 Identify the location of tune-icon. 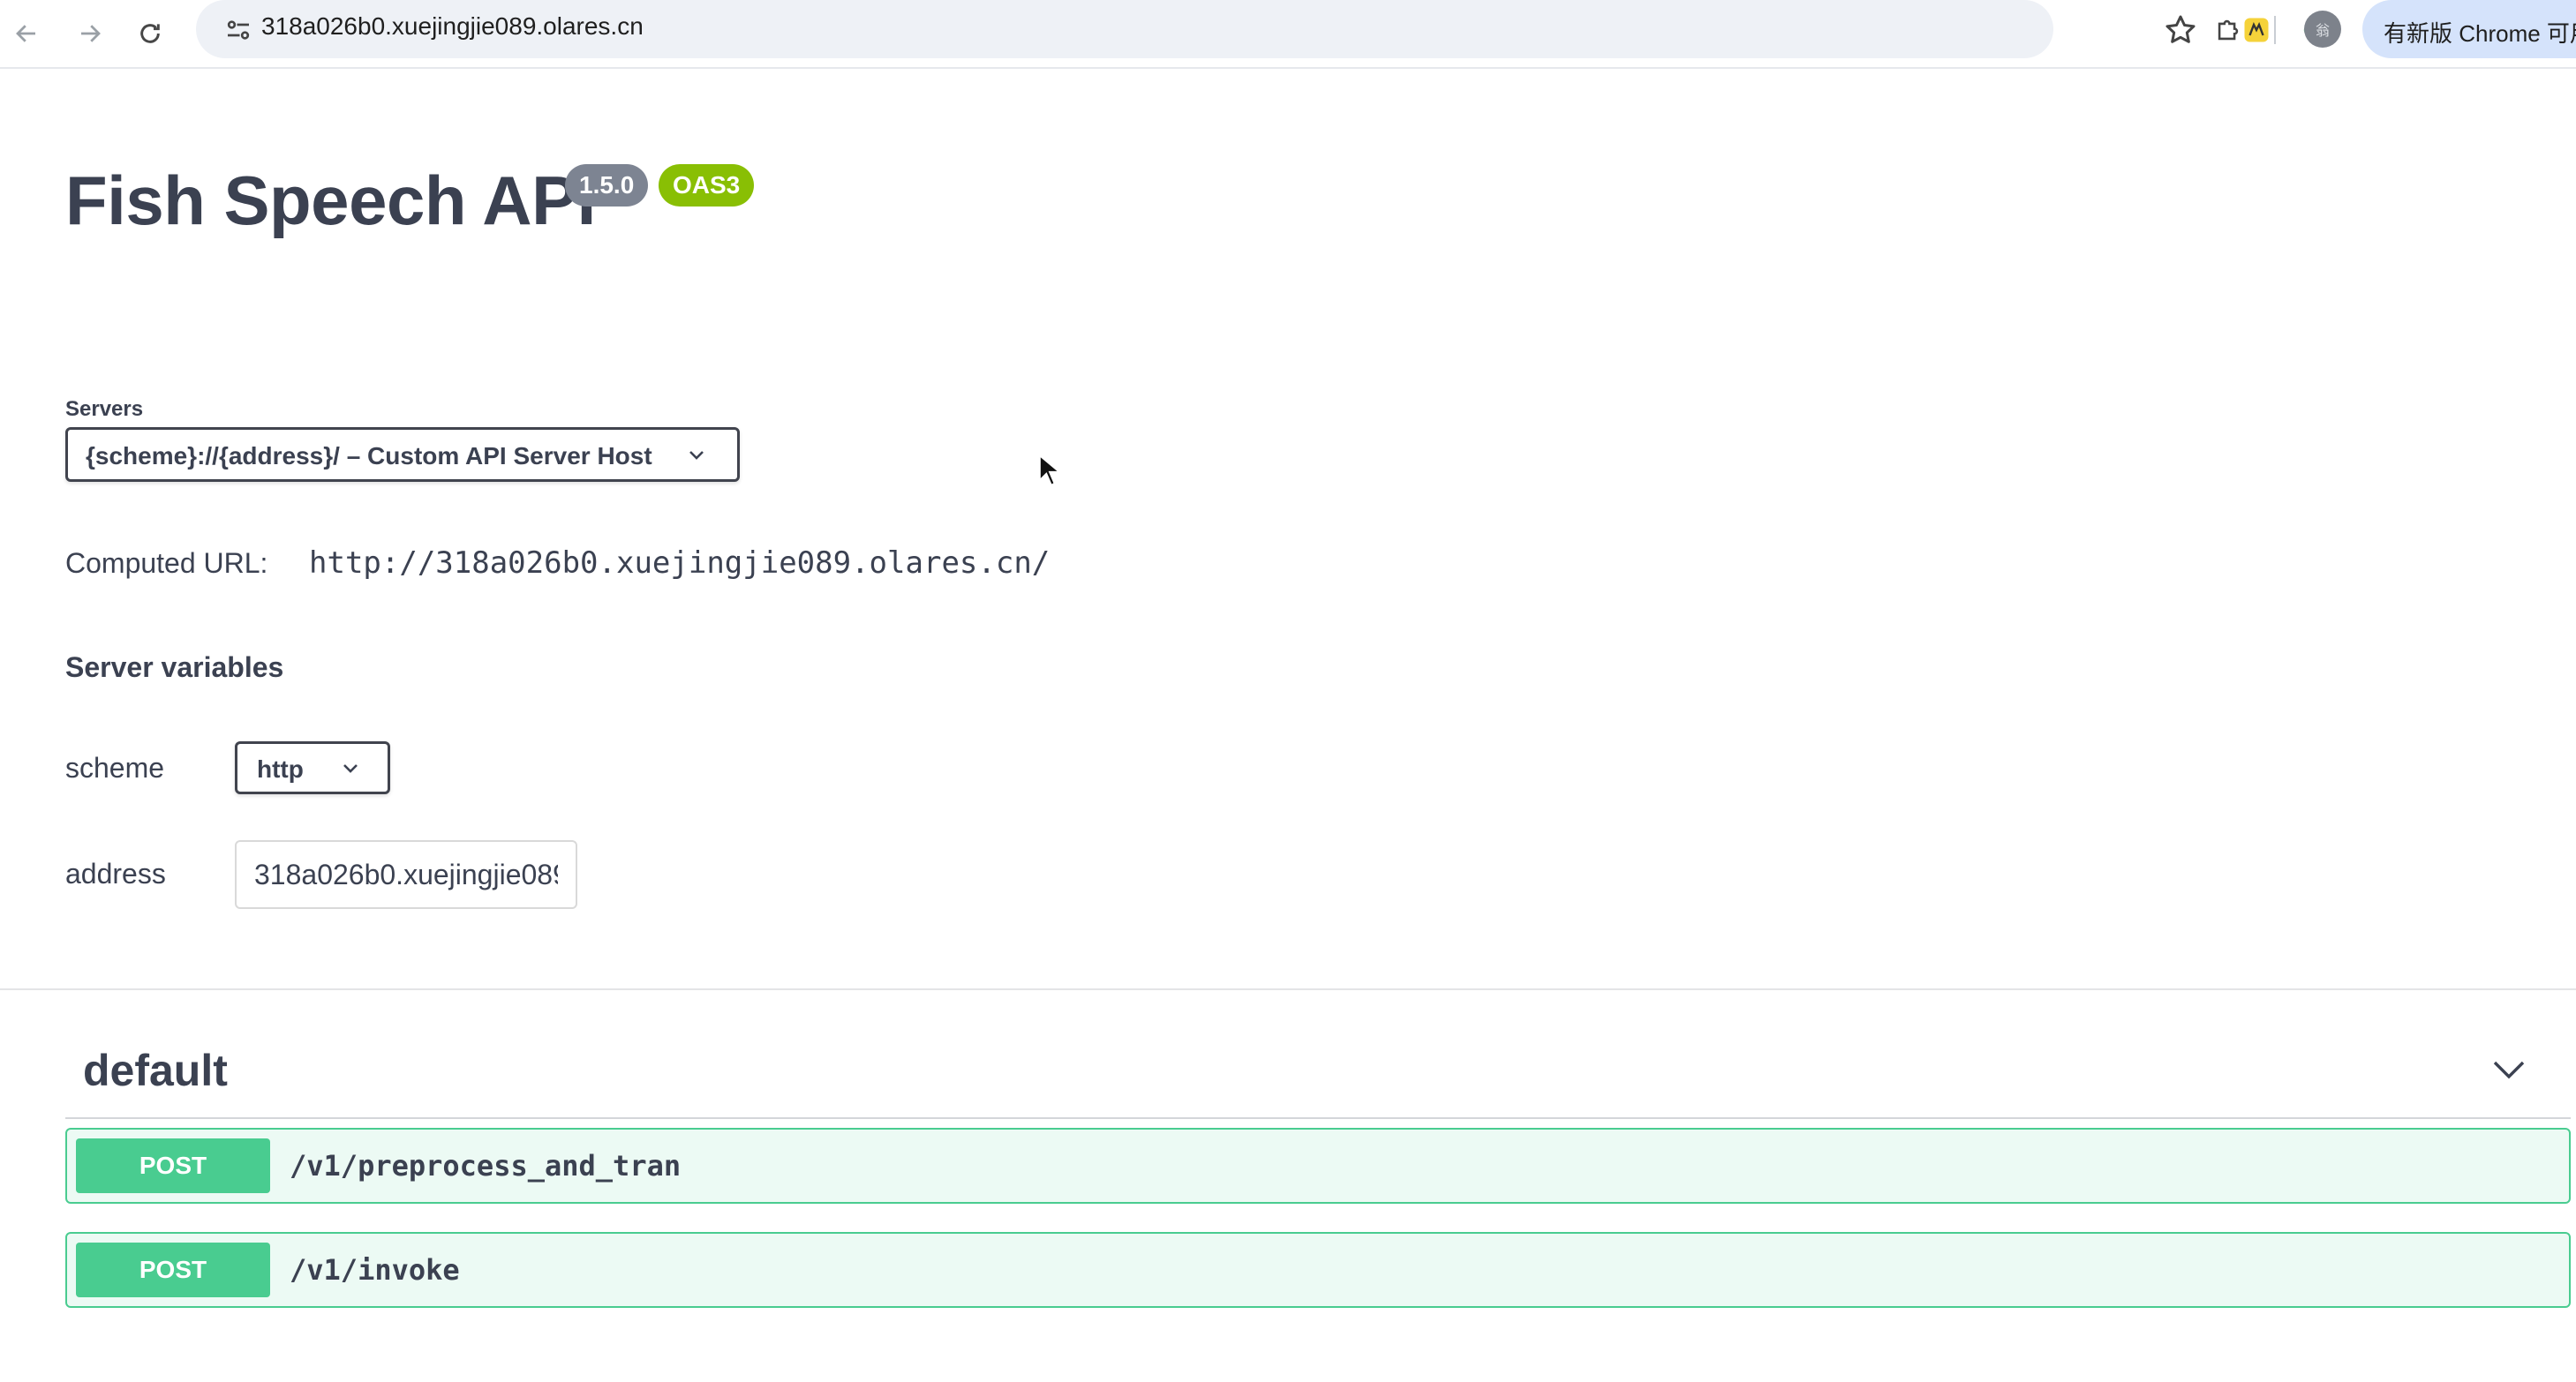
(238, 30).